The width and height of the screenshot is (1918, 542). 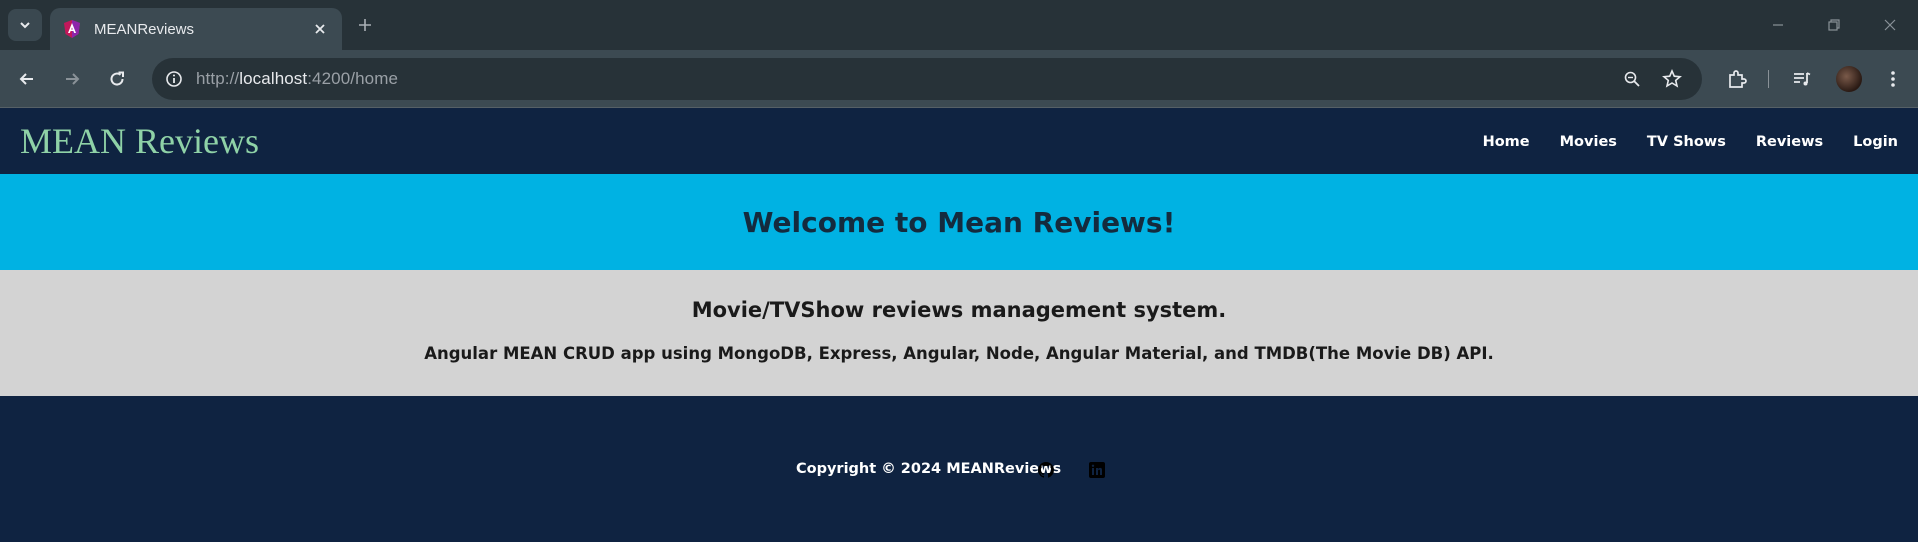 I want to click on zoom-button, so click(x=1632, y=79).